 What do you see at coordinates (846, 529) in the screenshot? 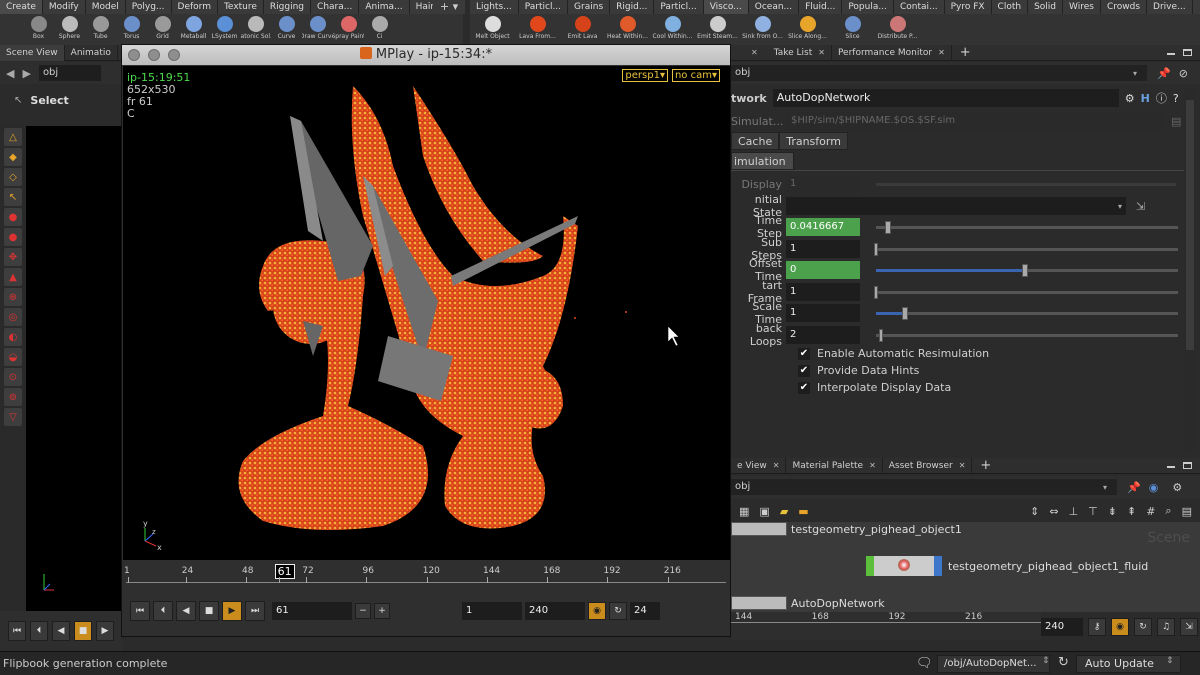
I see `node-object1: testgeometry_pighead_object1` at bounding box center [846, 529].